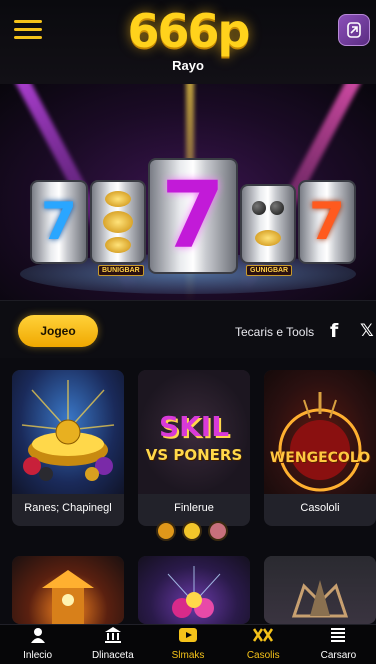 The width and height of the screenshot is (376, 664). I want to click on carousel-pager, so click(192, 531).